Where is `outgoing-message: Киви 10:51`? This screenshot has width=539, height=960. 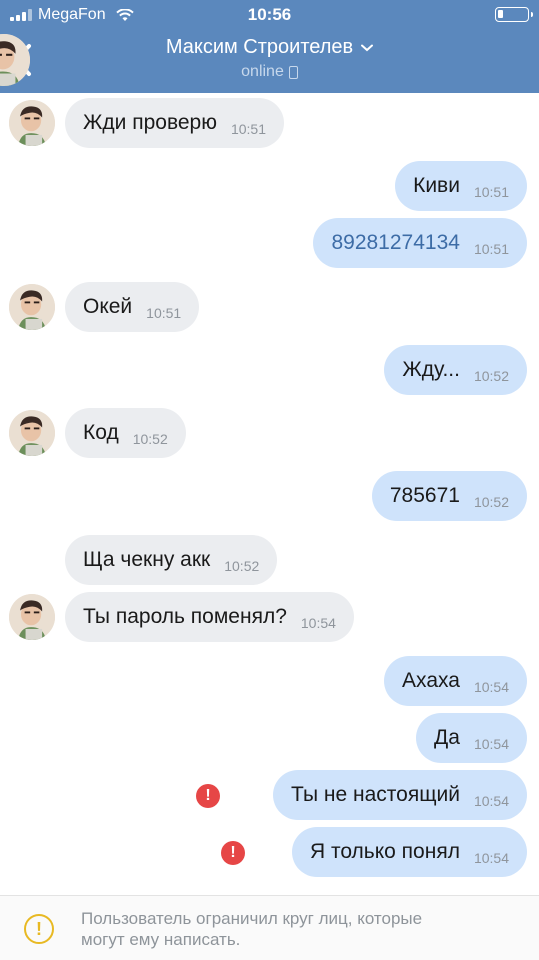 outgoing-message: Киви 10:51 is located at coordinates (461, 186).